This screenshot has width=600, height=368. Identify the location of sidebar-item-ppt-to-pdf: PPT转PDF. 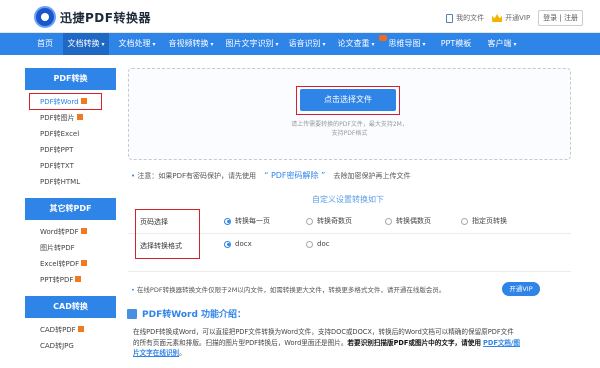
(70, 280).